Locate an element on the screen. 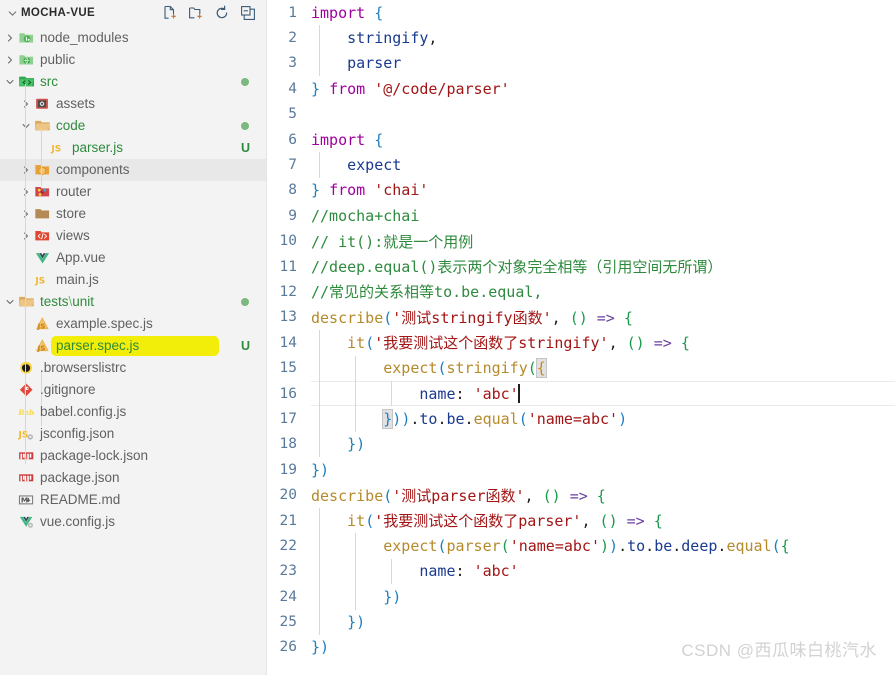 The width and height of the screenshot is (895, 675). code-text: expect is located at coordinates (356, 165).